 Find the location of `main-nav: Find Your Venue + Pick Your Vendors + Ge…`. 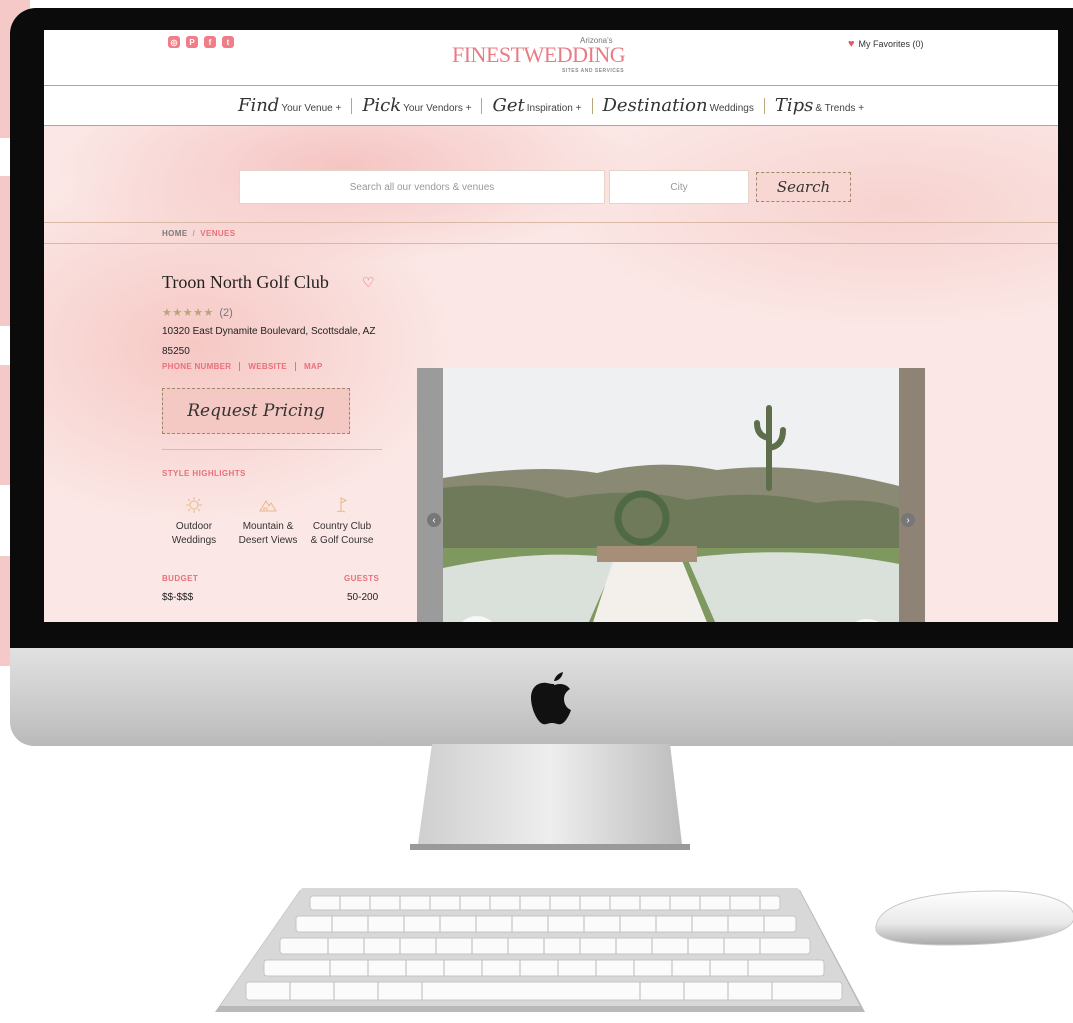

main-nav: Find Your Venue + Pick Your Vendors + Ge… is located at coordinates (551, 106).